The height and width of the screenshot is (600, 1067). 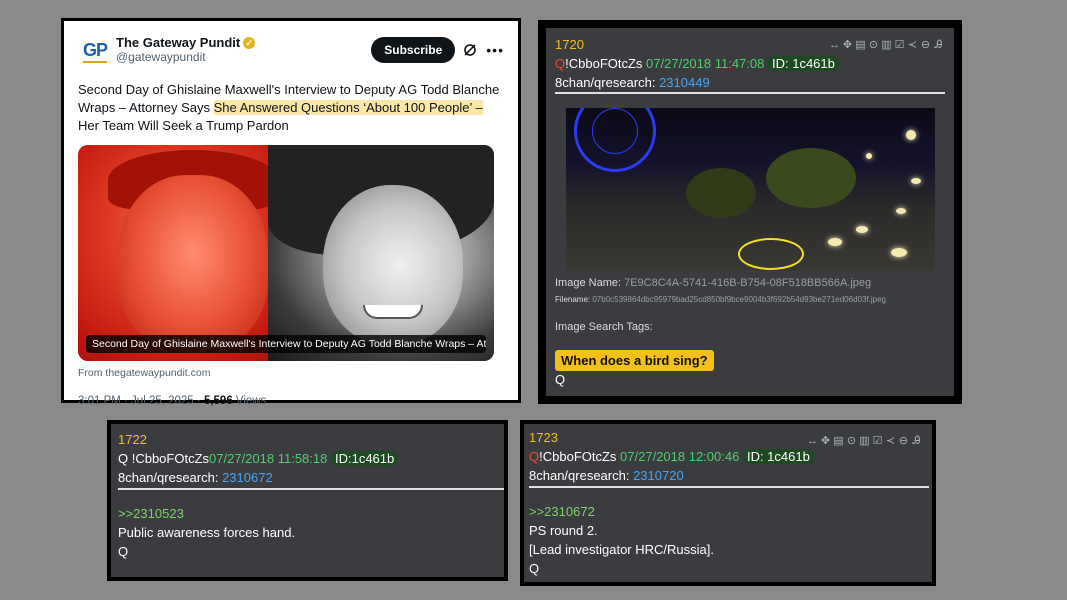 I want to click on board-line: 8chan/qresearch: 2310672, so click(x=258, y=477).